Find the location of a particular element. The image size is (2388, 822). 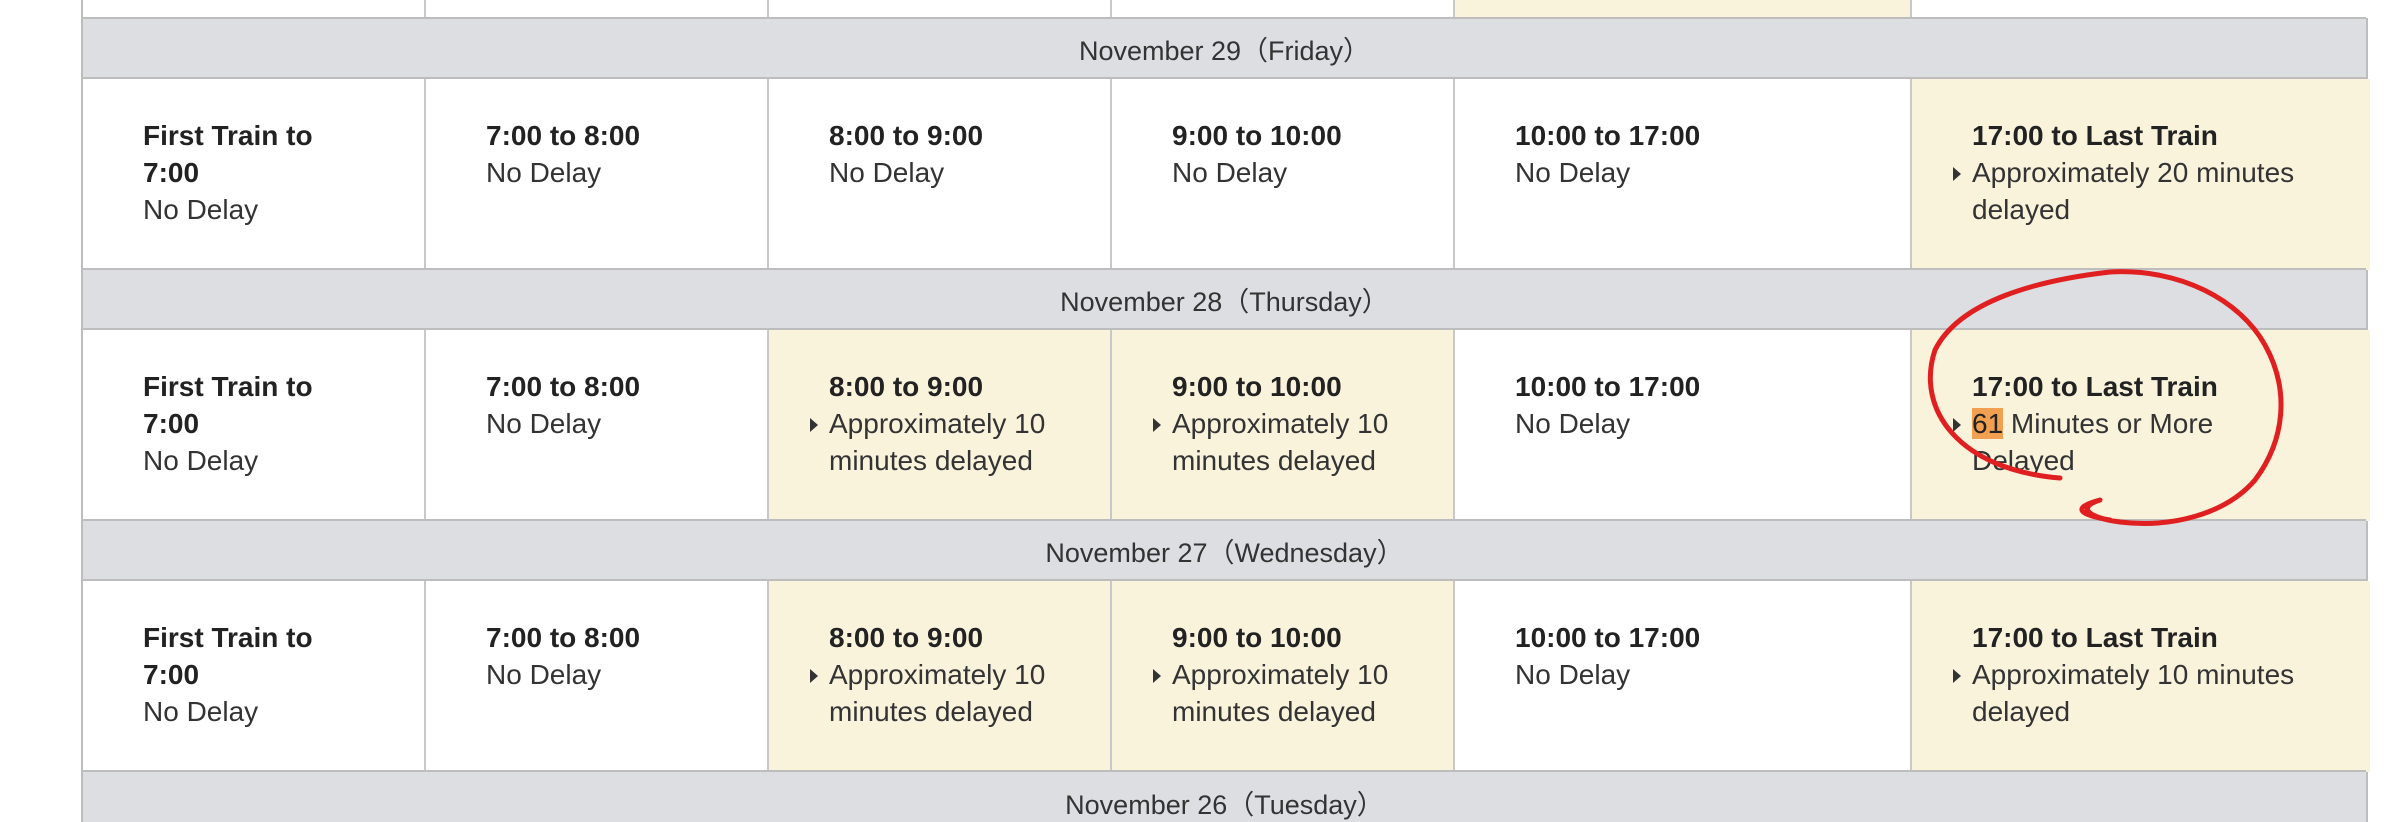

slot-9-10: 9:00 to 10:00 No Delay is located at coordinates (1283, 174).